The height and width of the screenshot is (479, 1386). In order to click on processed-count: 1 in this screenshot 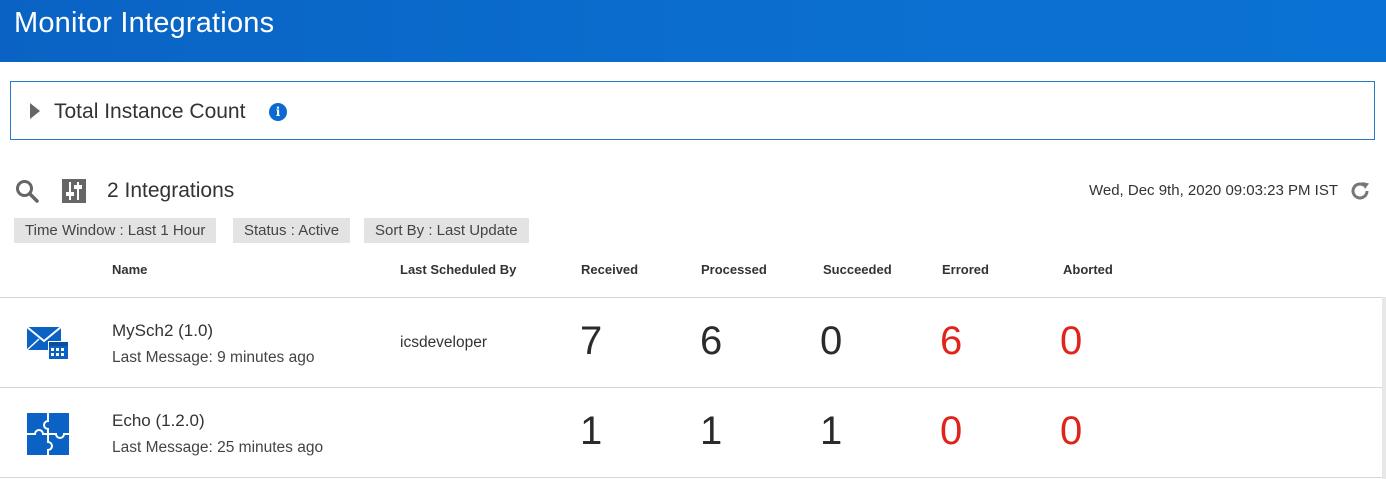, I will do `click(730, 431)`.